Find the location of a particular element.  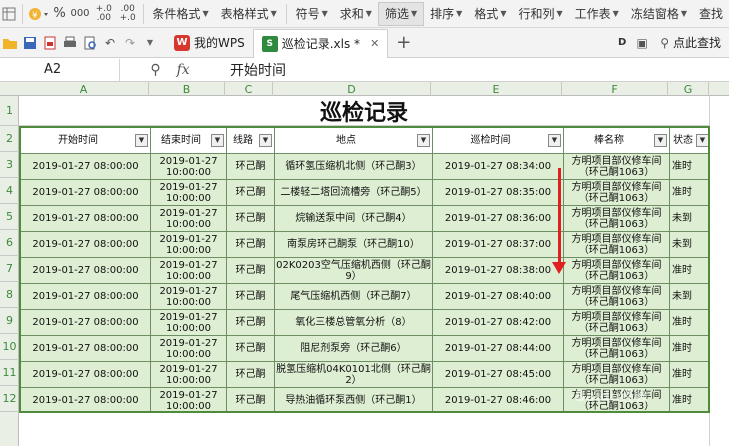

cell-inspect-time: 2019-01-27 08:45:00 is located at coordinates (498, 375).